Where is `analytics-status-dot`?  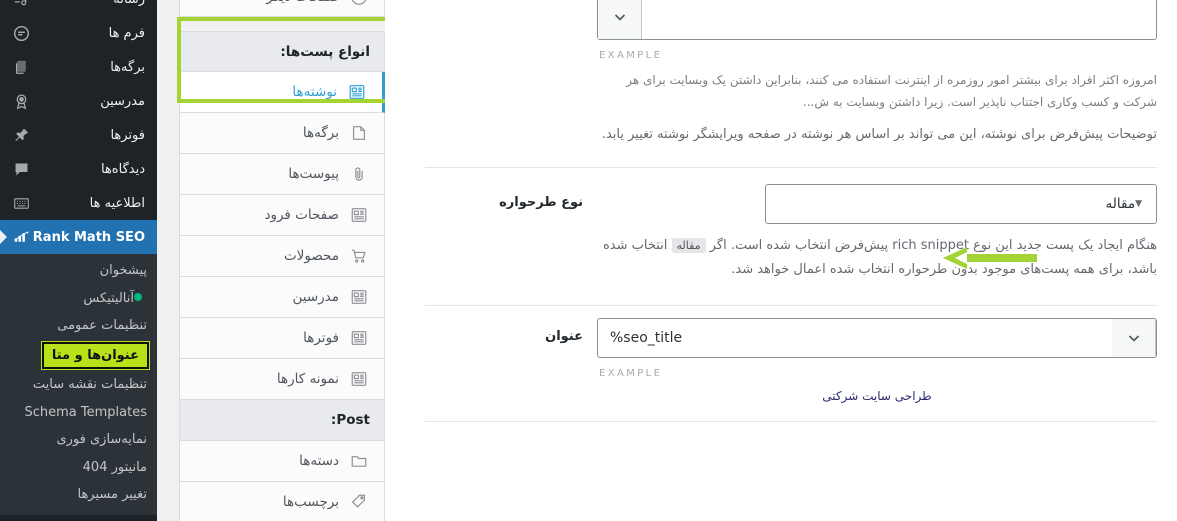 analytics-status-dot is located at coordinates (138, 296).